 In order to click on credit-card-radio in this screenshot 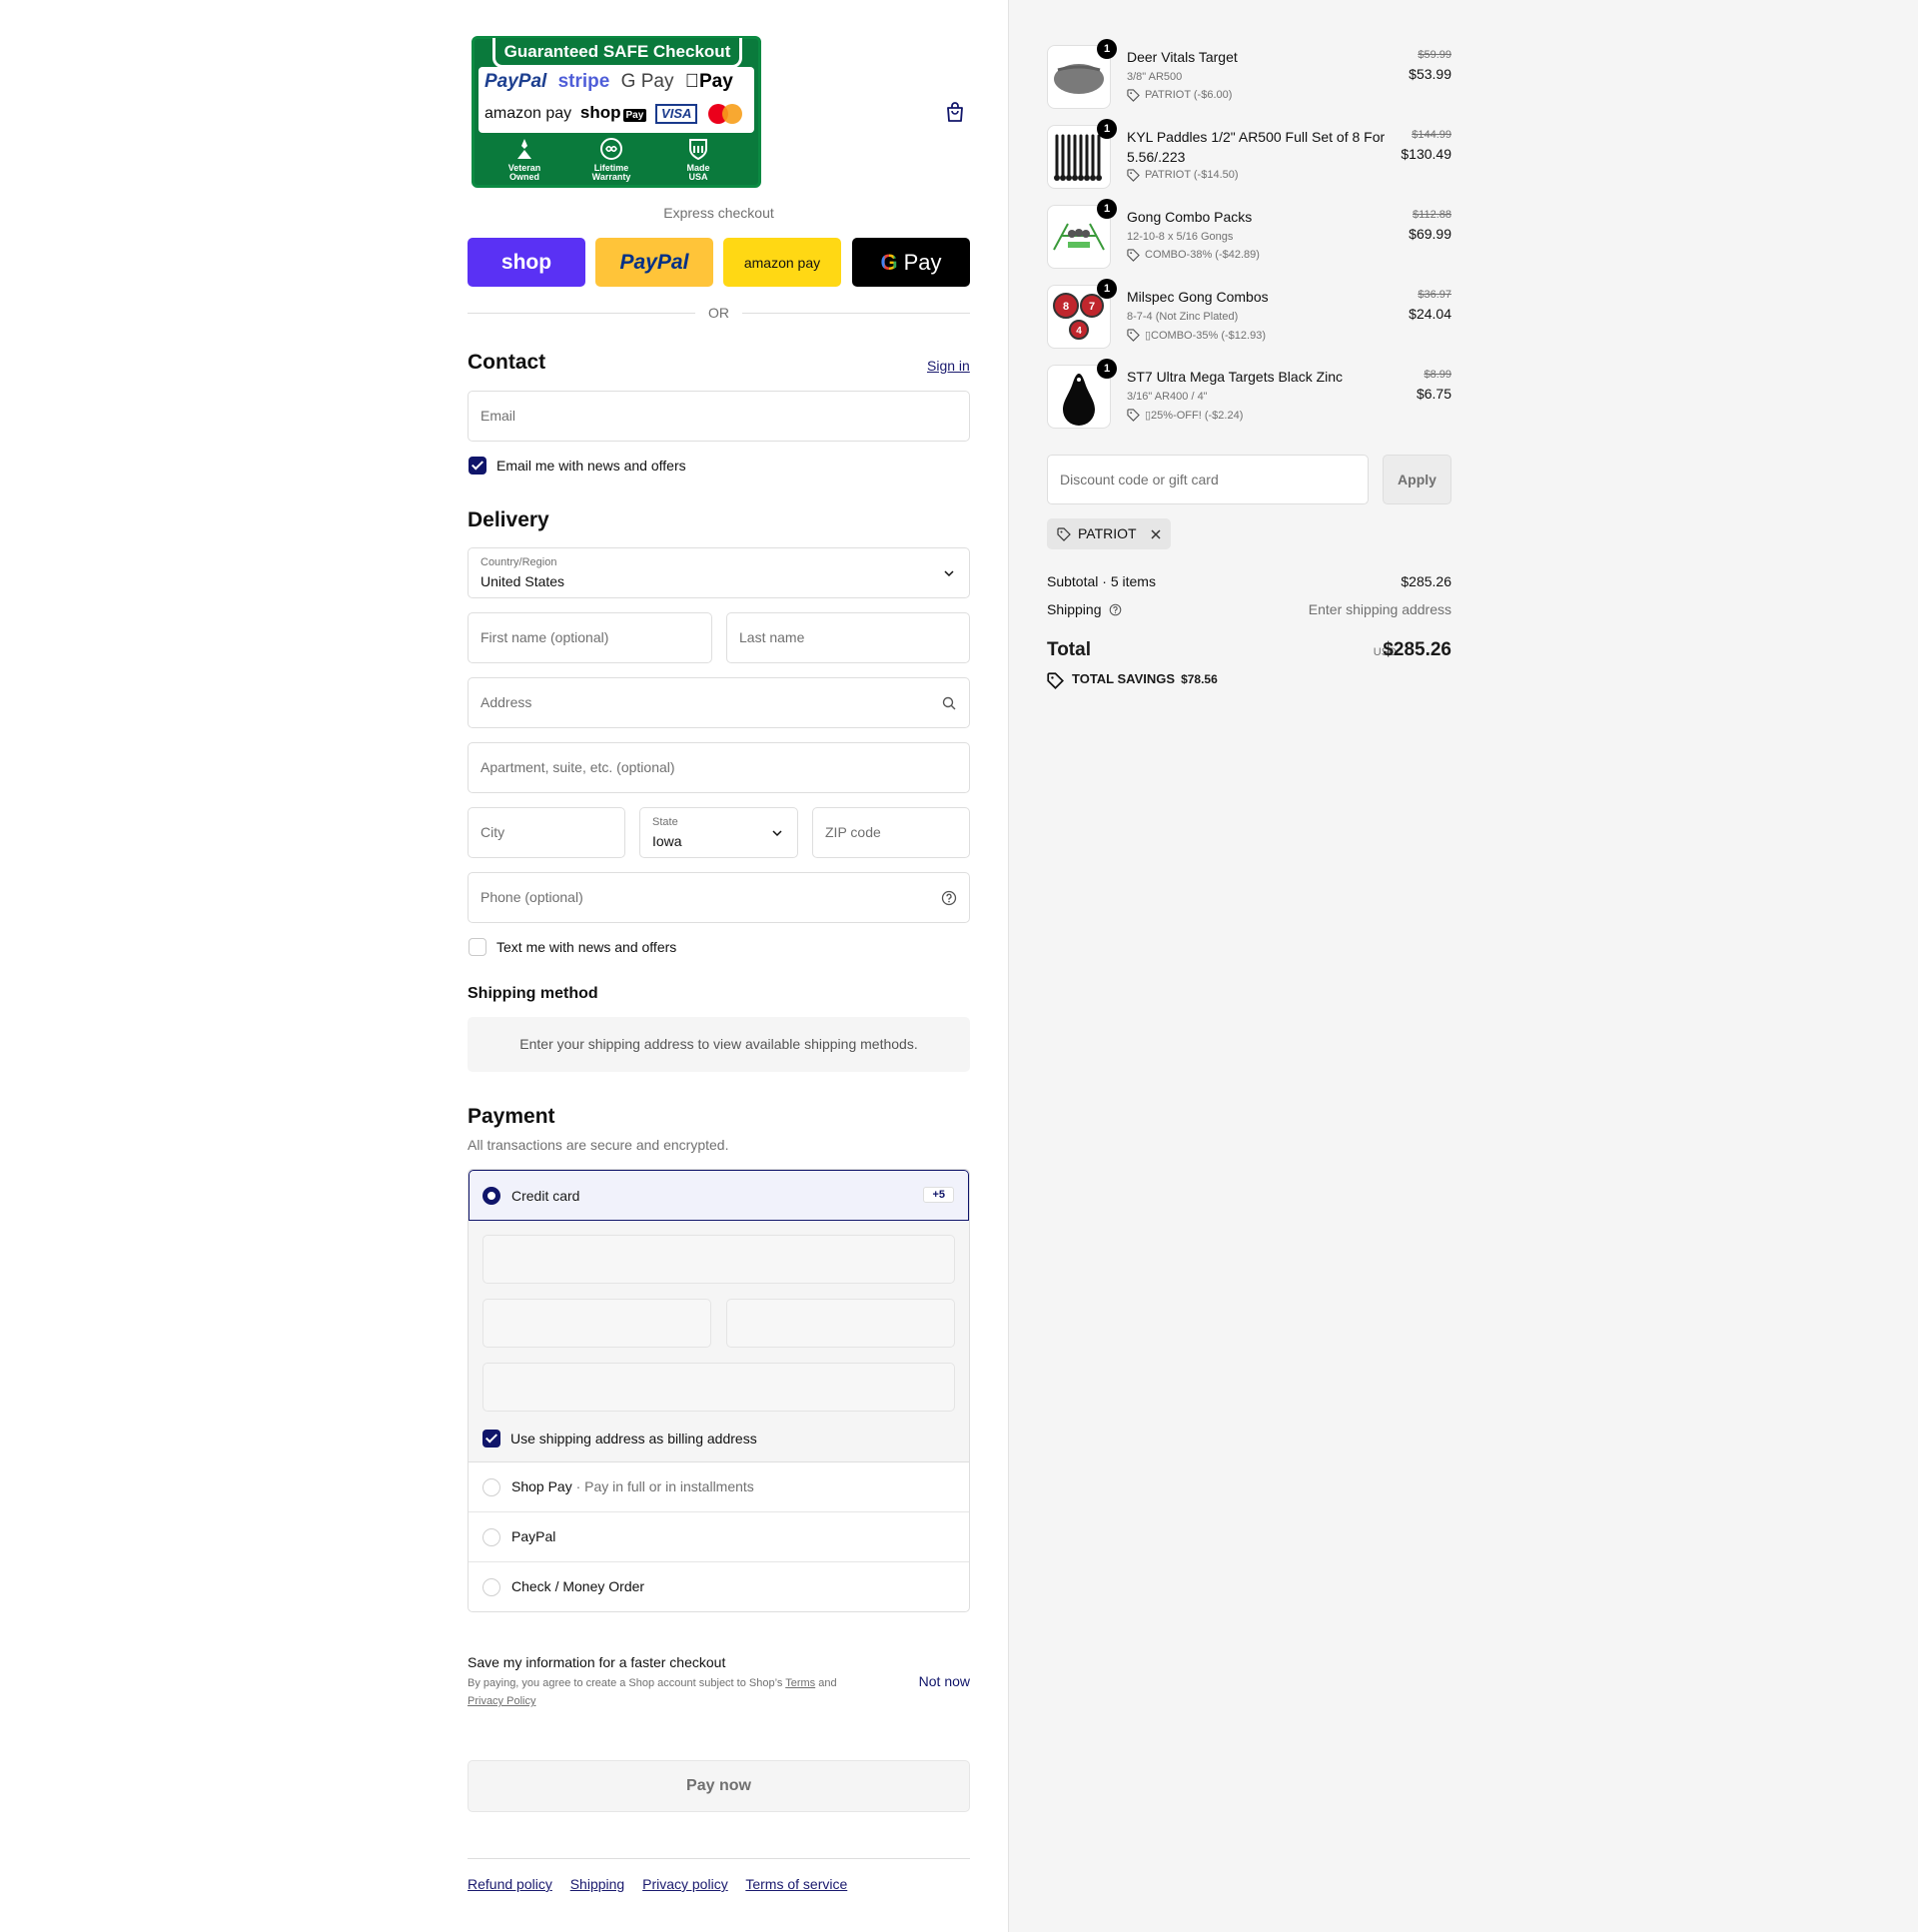, I will do `click(491, 1196)`.